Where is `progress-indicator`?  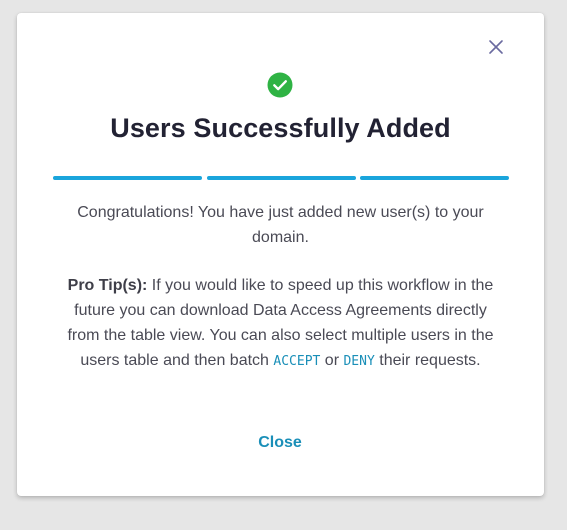 progress-indicator is located at coordinates (281, 178).